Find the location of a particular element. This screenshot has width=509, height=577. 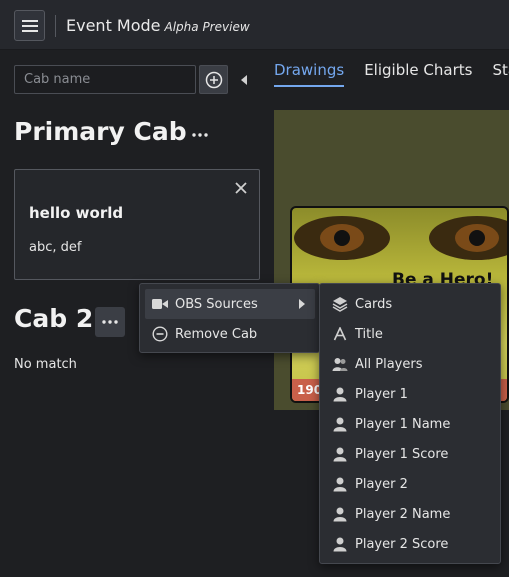

submenu-item-label: Player 1 is located at coordinates (381, 394).